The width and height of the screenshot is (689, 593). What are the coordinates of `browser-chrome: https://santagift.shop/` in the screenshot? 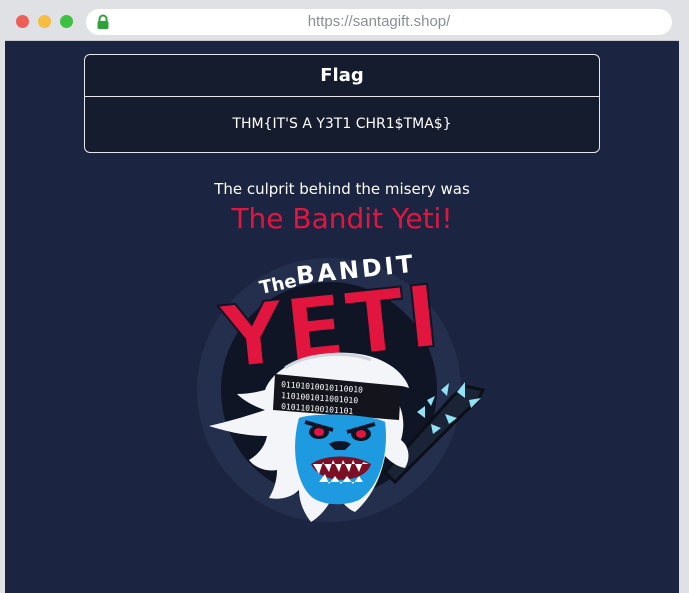 It's located at (344, 20).